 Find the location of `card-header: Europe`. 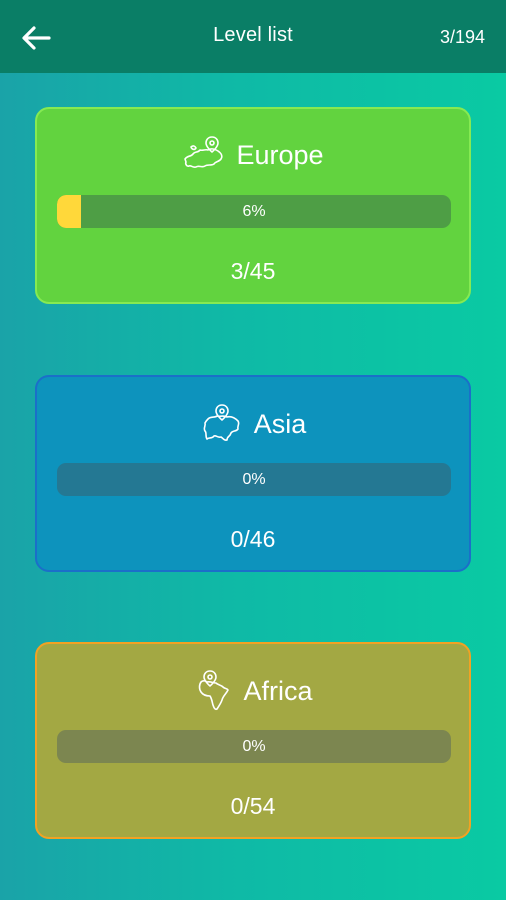

card-header: Europe is located at coordinates (253, 155).